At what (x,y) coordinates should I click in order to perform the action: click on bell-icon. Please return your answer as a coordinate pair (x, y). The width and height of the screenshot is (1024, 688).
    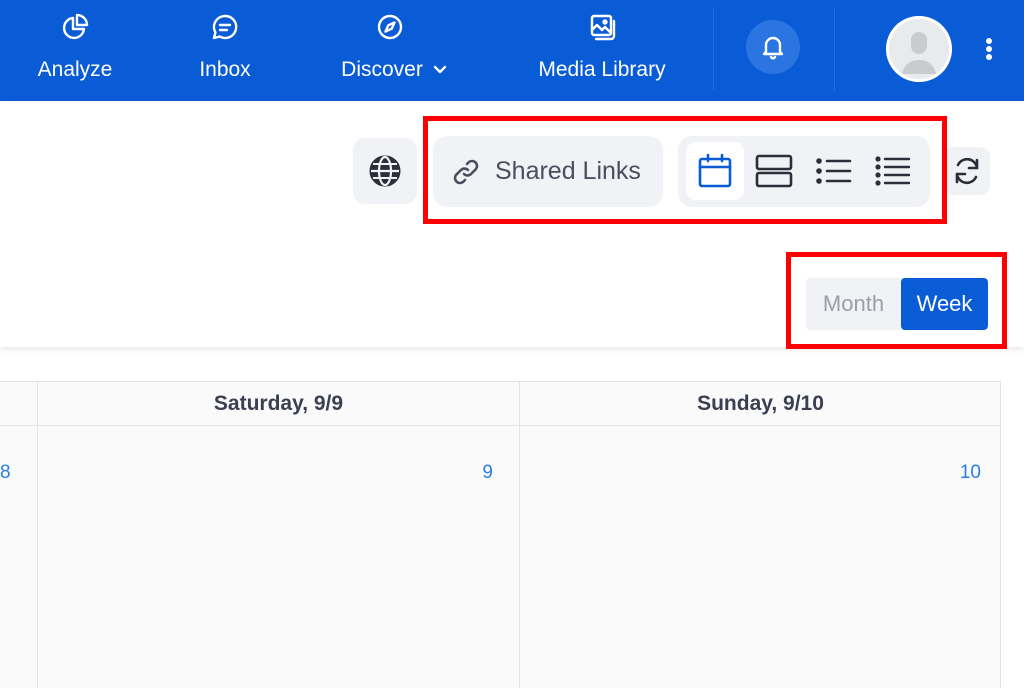
    Looking at the image, I should click on (773, 48).